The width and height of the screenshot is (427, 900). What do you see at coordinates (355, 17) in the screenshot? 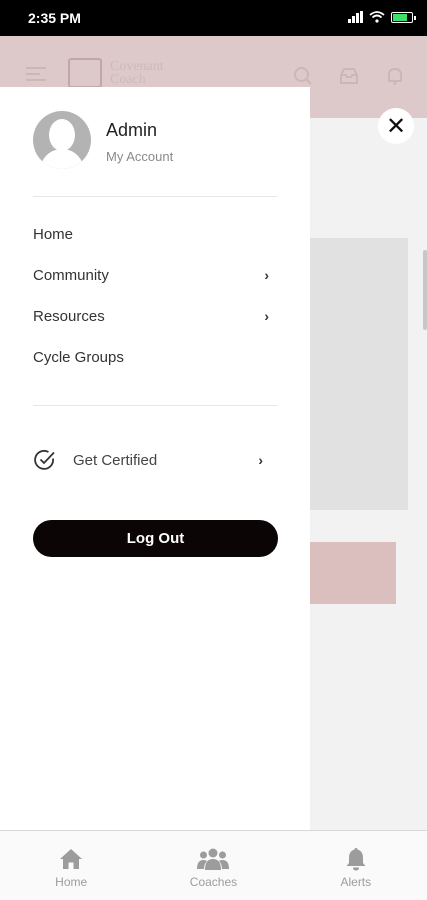
I see `signal-icon` at bounding box center [355, 17].